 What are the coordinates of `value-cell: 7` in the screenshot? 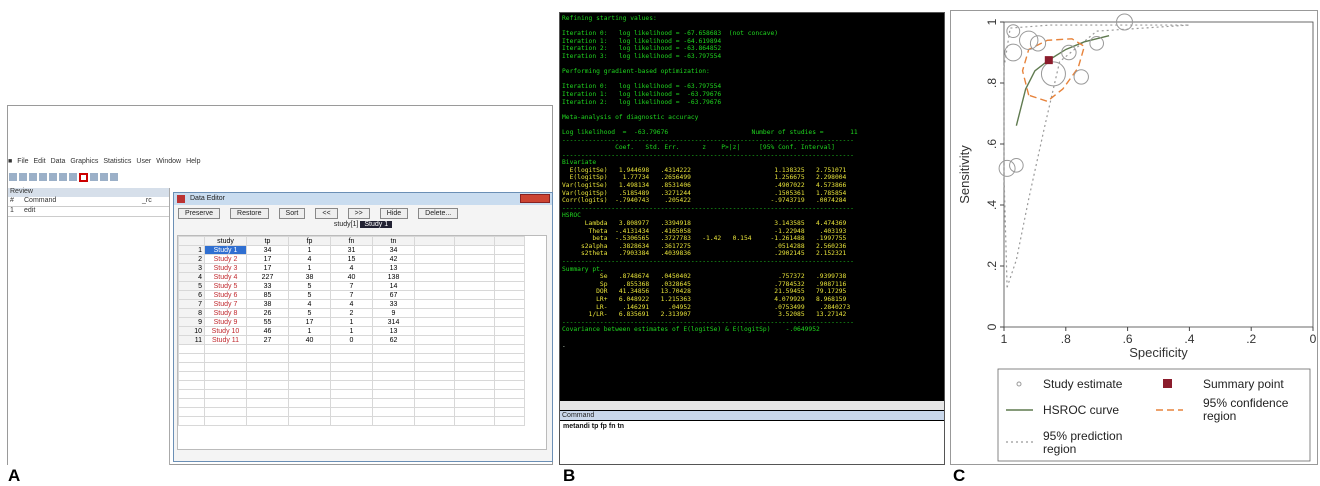 It's located at (351, 295).